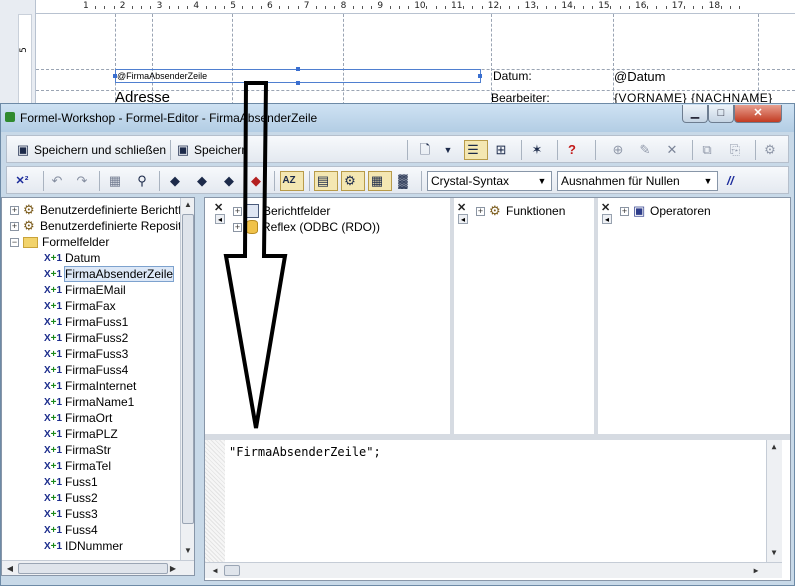 The image size is (795, 586). I want to click on tree-item-label: Datum, so click(83, 258).